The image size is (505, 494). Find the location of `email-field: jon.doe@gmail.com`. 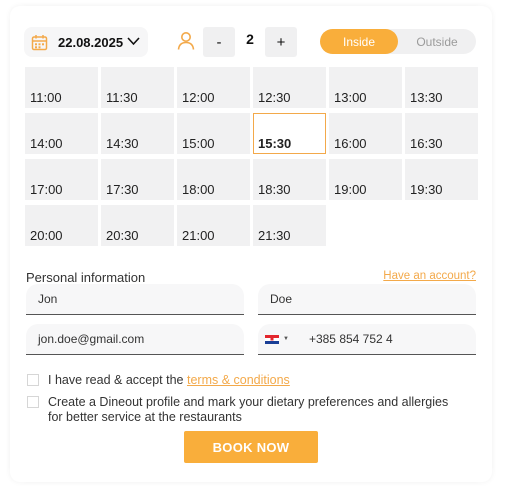

email-field: jon.doe@gmail.com is located at coordinates (135, 339).